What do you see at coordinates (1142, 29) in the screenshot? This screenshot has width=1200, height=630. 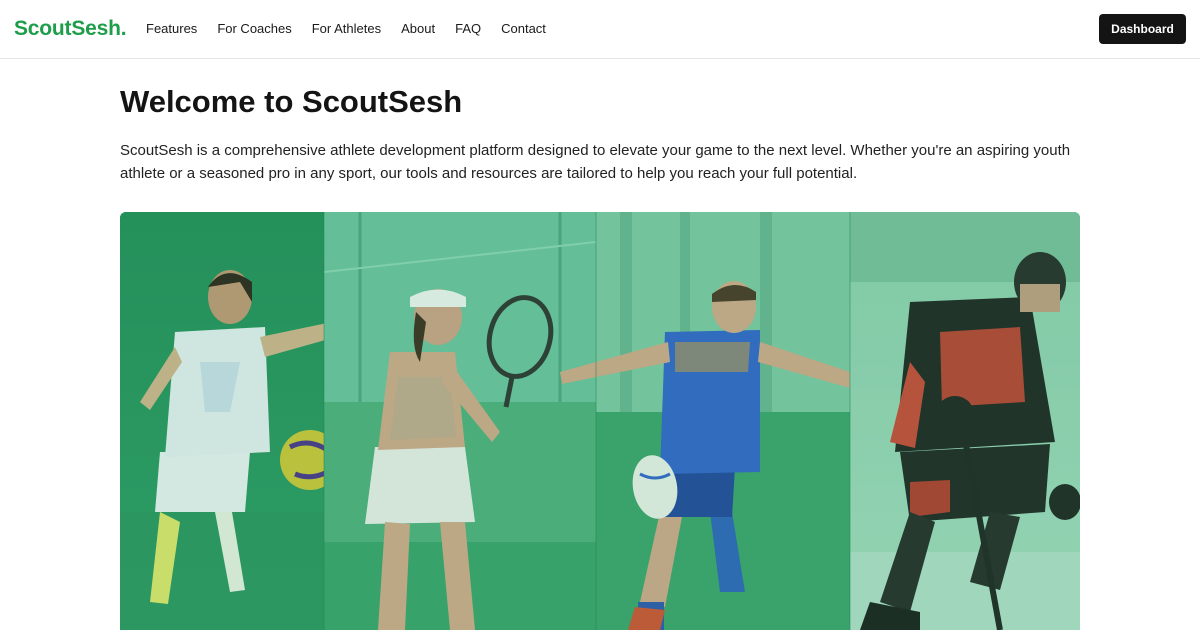 I see `dashboard-button: Dashboard` at bounding box center [1142, 29].